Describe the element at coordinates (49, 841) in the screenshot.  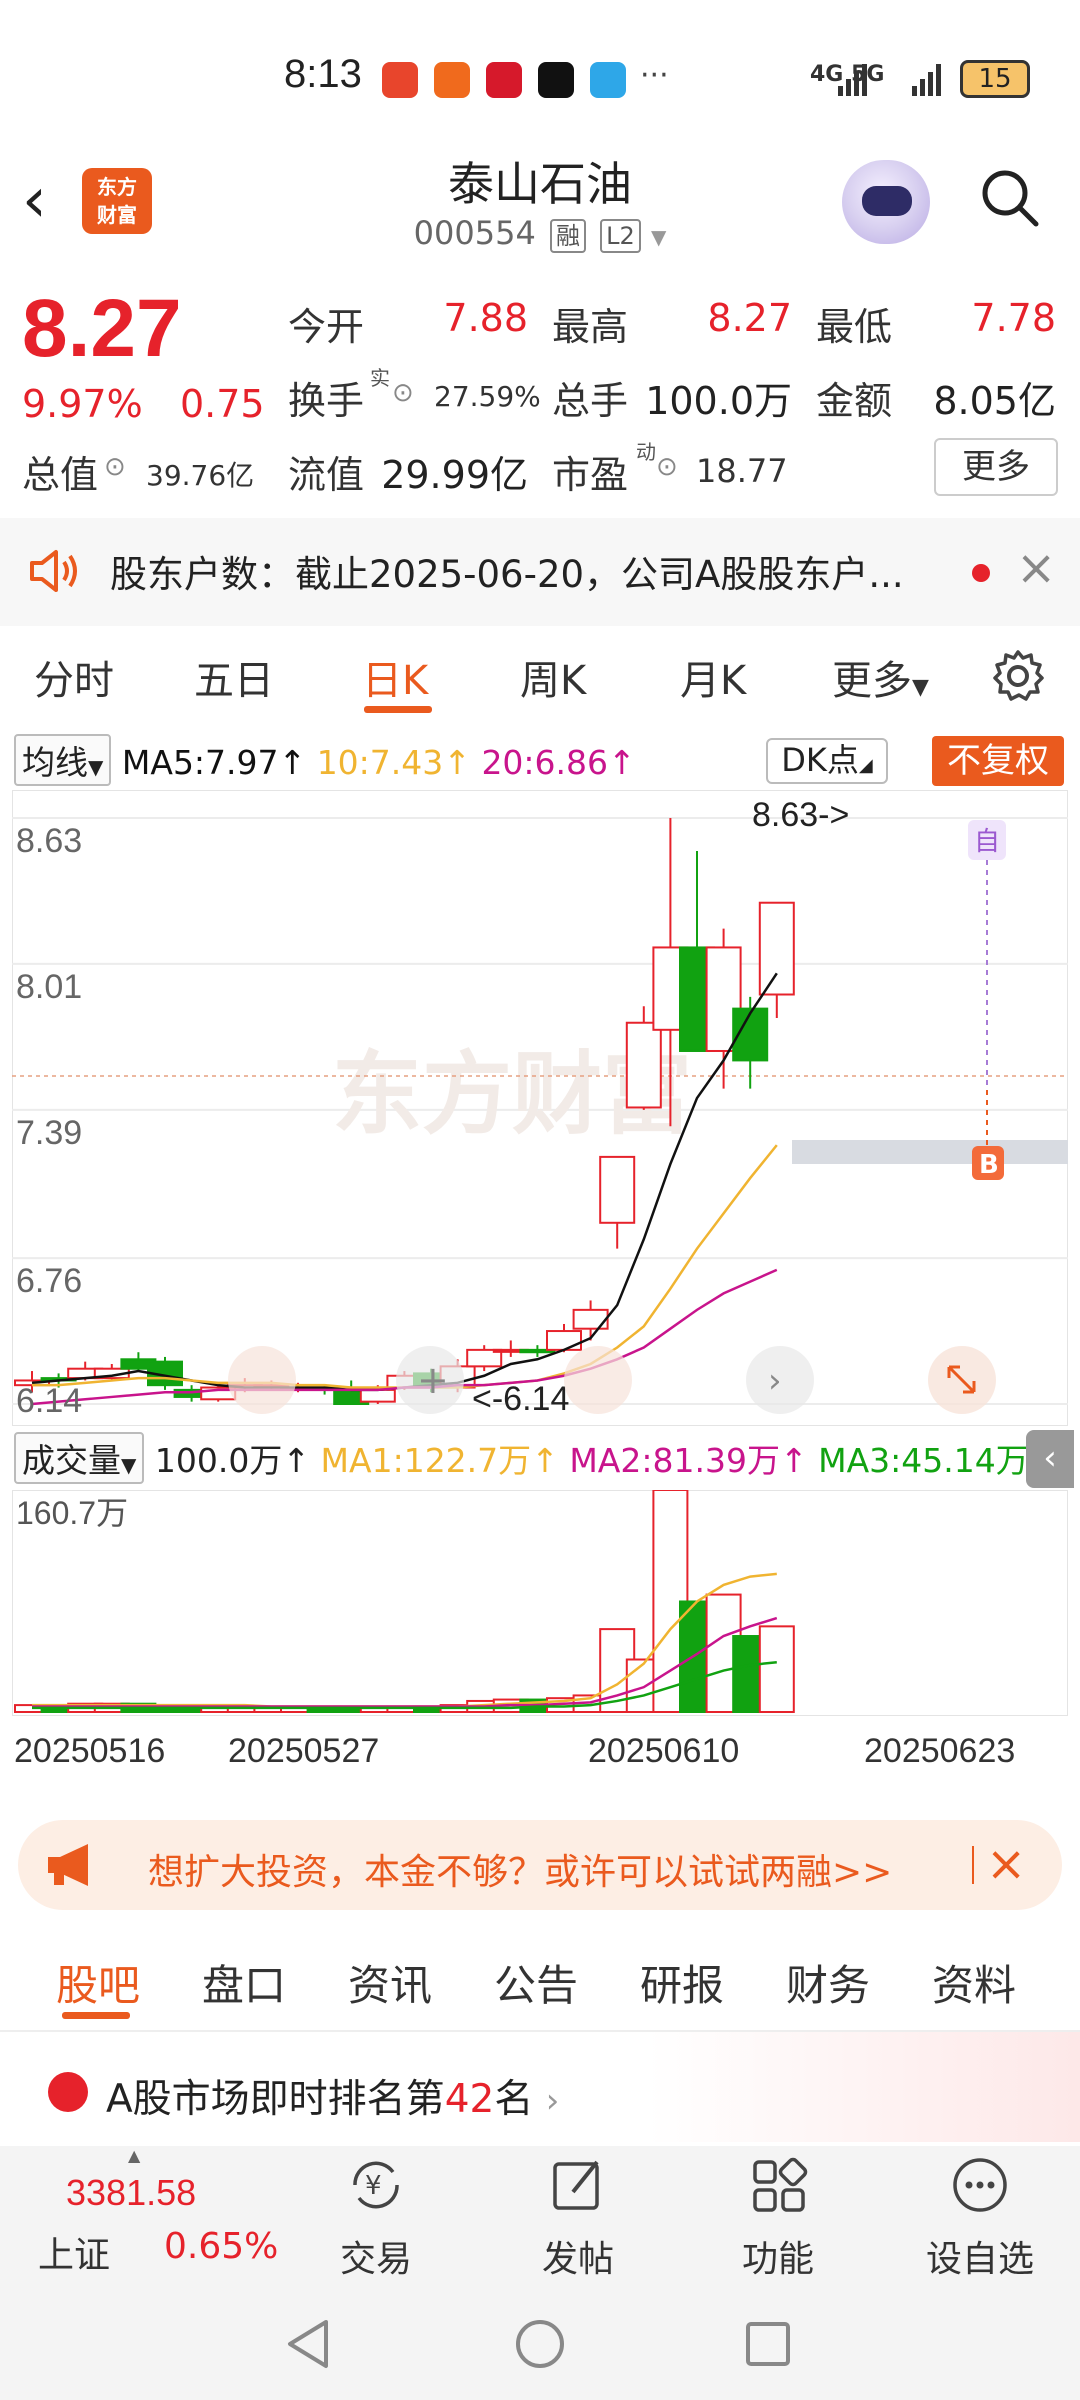
I see `y-tick-label: 8.63` at that location.